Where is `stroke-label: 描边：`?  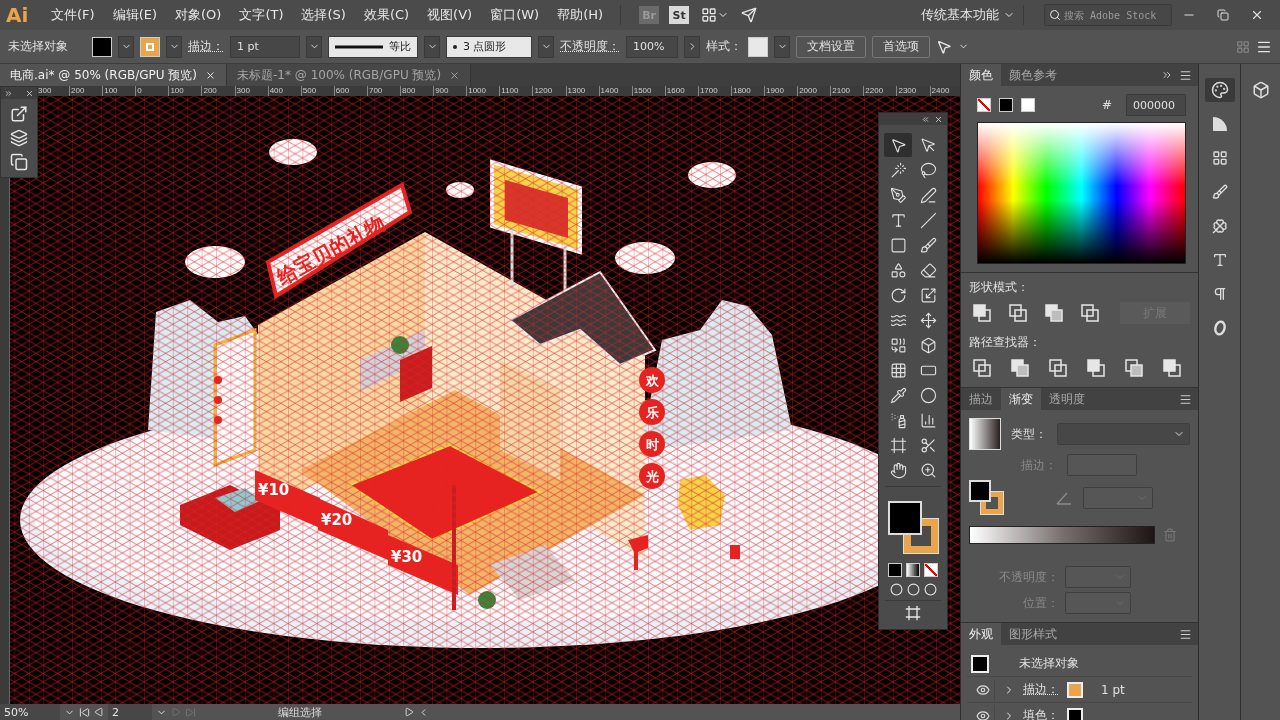 stroke-label: 描边： is located at coordinates (206, 46).